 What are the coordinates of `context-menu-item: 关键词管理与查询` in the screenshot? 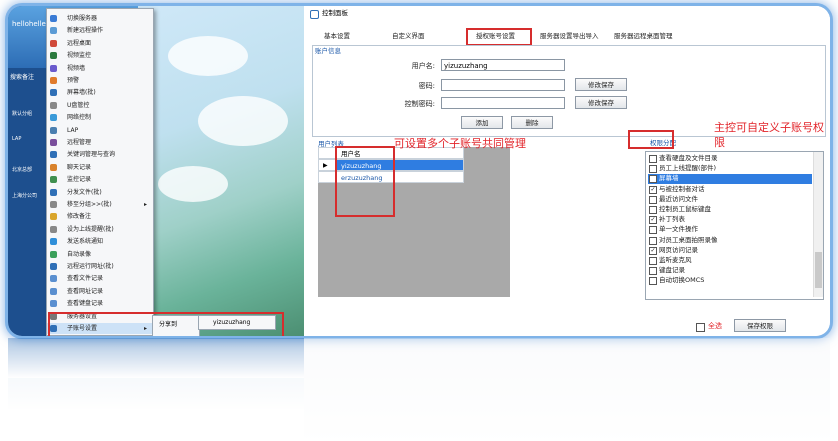 It's located at (100, 154).